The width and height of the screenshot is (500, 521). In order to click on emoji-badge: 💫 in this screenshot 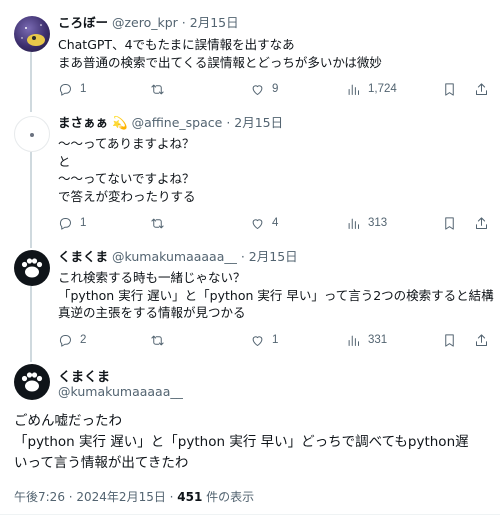, I will do `click(120, 122)`.